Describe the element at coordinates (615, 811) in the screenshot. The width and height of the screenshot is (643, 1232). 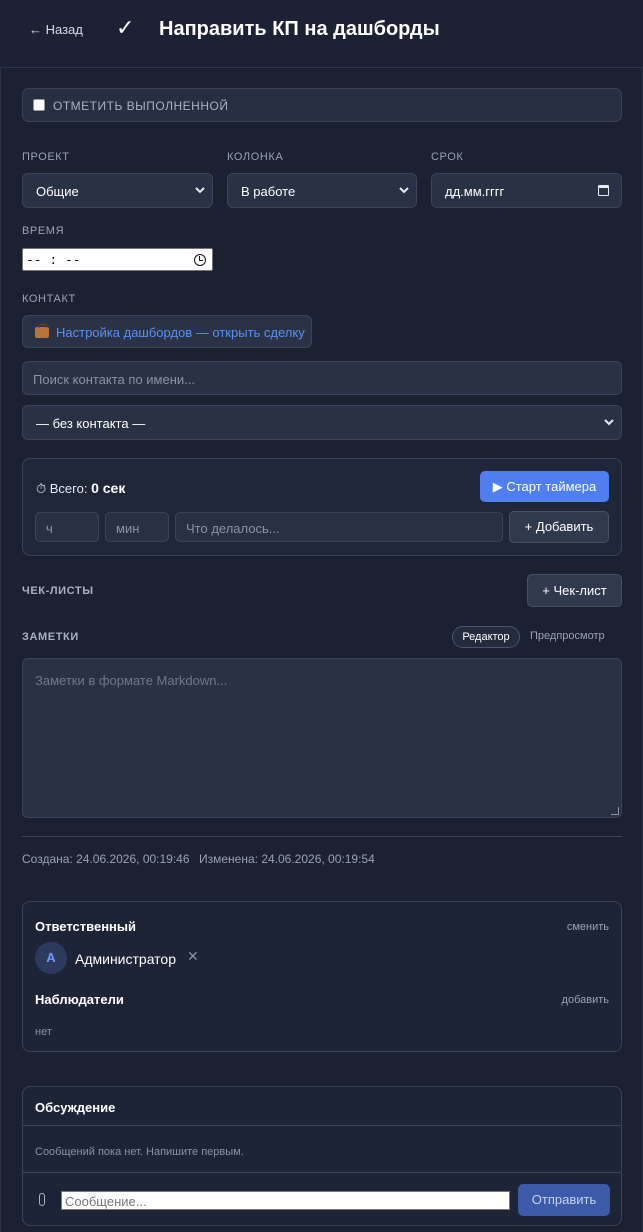
I see `resize-handle-icon` at that location.